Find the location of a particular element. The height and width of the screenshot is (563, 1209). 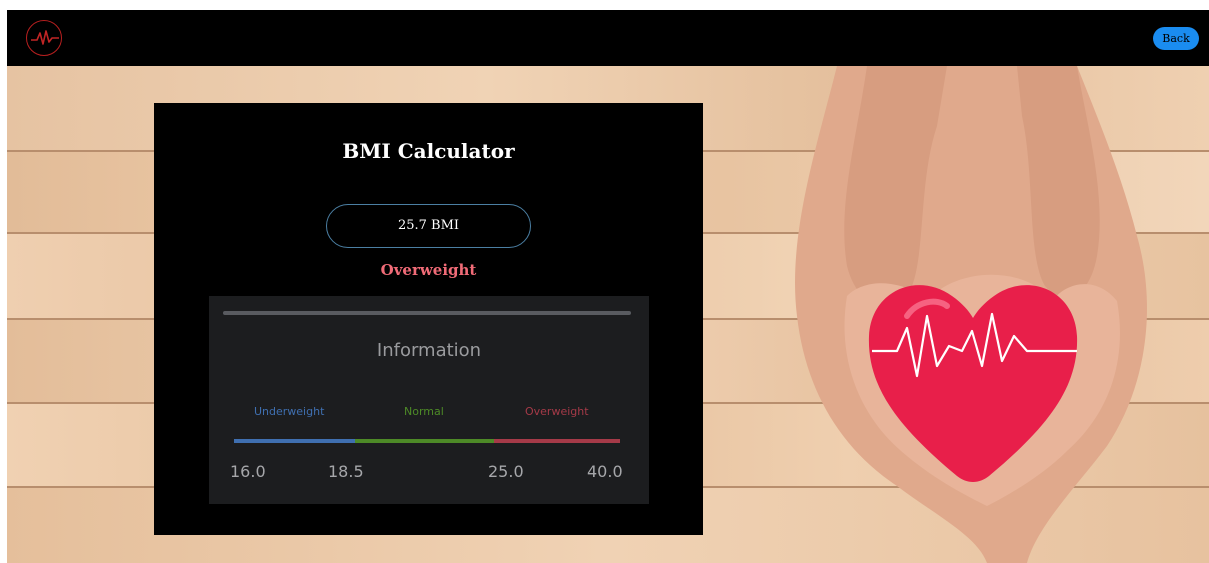

range-label-underweight: Underweight is located at coordinates (289, 411).